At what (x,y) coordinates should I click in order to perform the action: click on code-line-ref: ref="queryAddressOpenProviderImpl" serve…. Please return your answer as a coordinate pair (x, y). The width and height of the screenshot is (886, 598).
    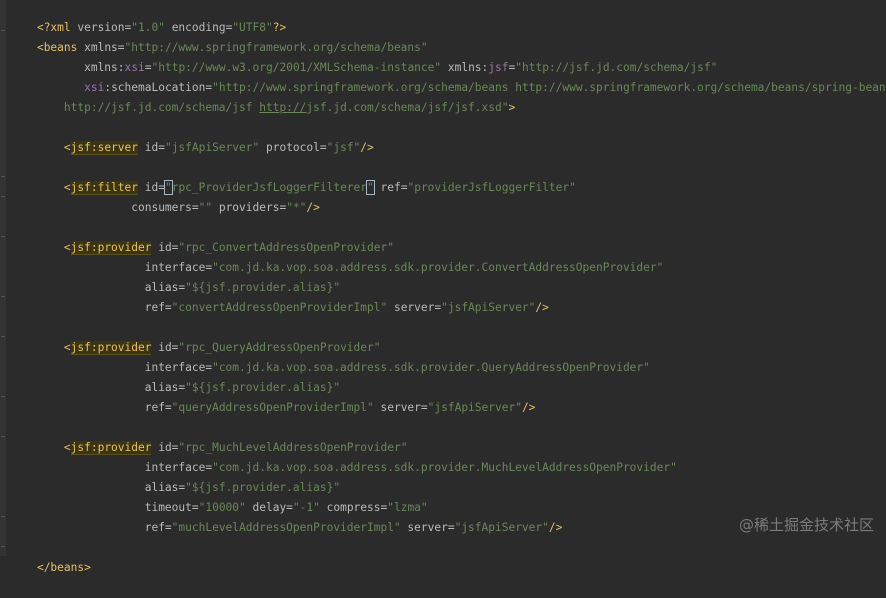
    Looking at the image, I should click on (273, 396).